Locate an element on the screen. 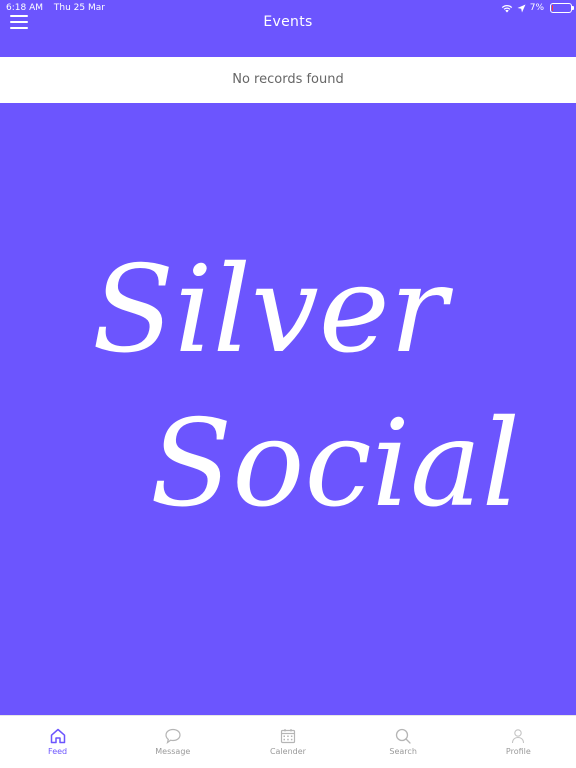 The image size is (576, 768). tab-feed: Feed is located at coordinates (57, 742).